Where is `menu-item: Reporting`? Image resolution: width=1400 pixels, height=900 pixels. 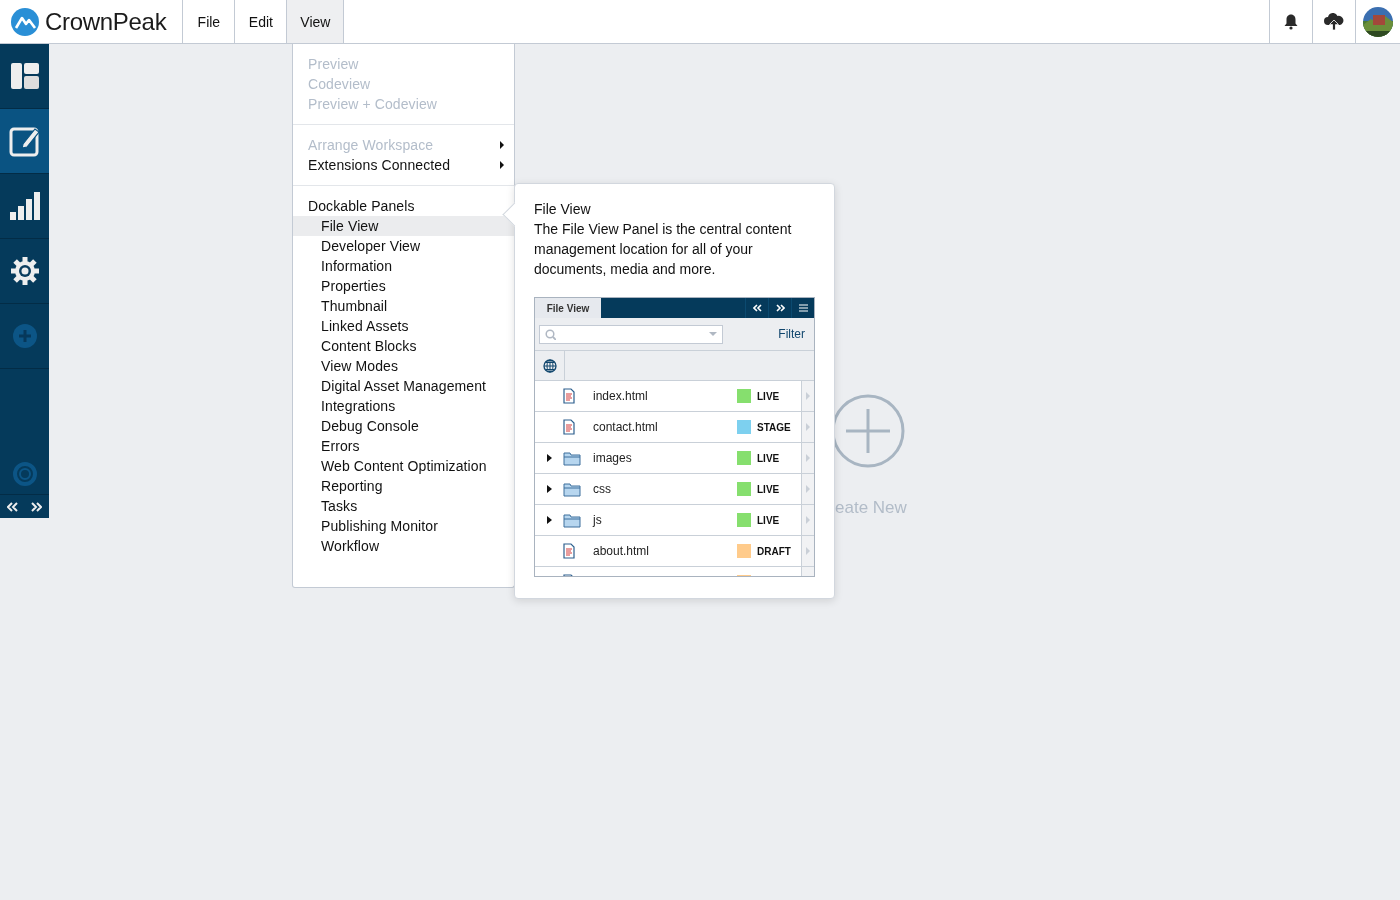
menu-item: Reporting is located at coordinates (403, 486).